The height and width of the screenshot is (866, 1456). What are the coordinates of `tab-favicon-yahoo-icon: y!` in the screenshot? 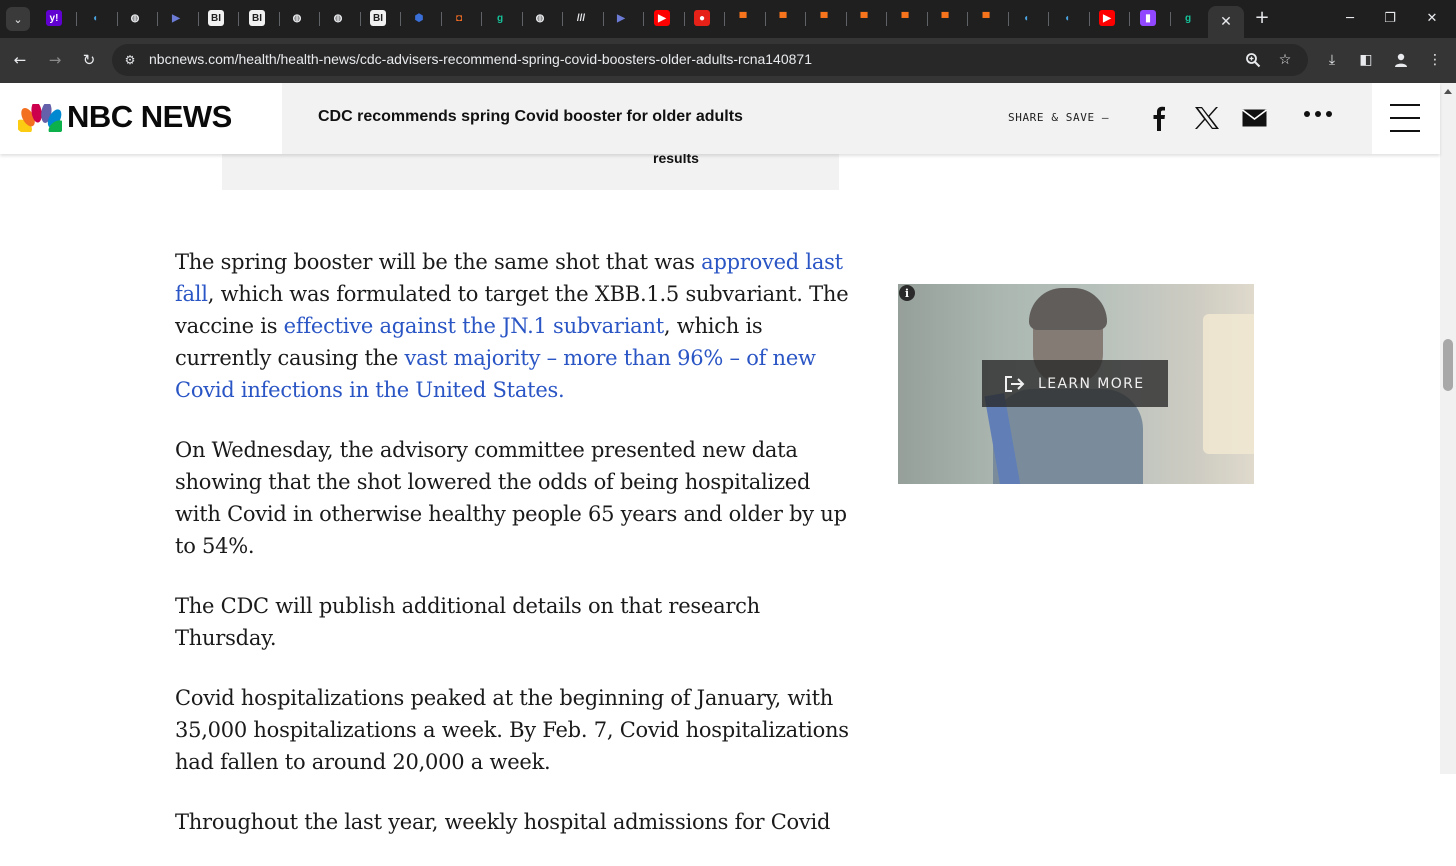 It's located at (54, 18).